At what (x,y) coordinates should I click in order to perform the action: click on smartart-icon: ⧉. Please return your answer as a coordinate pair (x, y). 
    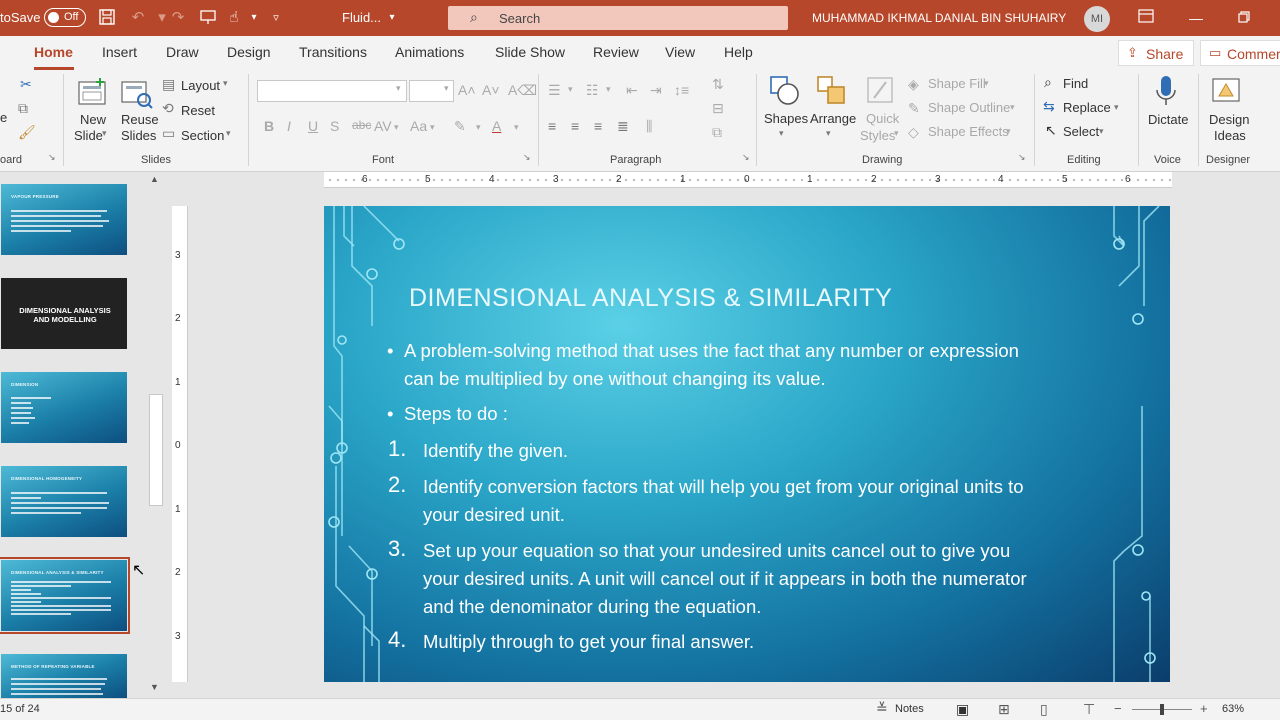
    Looking at the image, I should click on (717, 132).